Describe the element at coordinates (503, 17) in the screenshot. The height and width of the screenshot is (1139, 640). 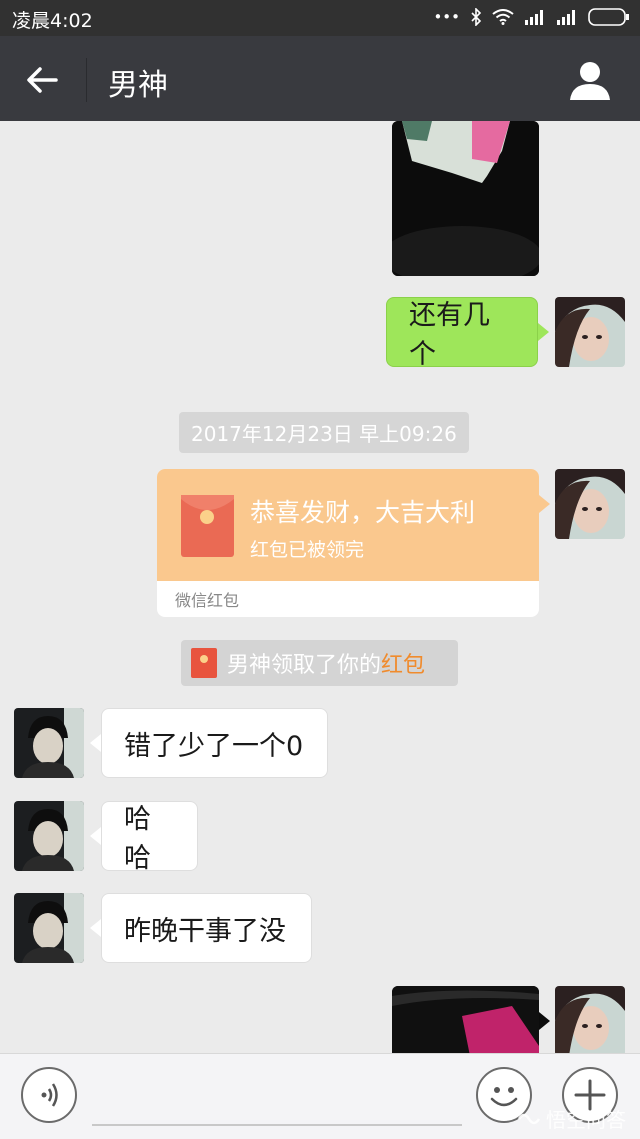
I see `wifi-icon` at that location.